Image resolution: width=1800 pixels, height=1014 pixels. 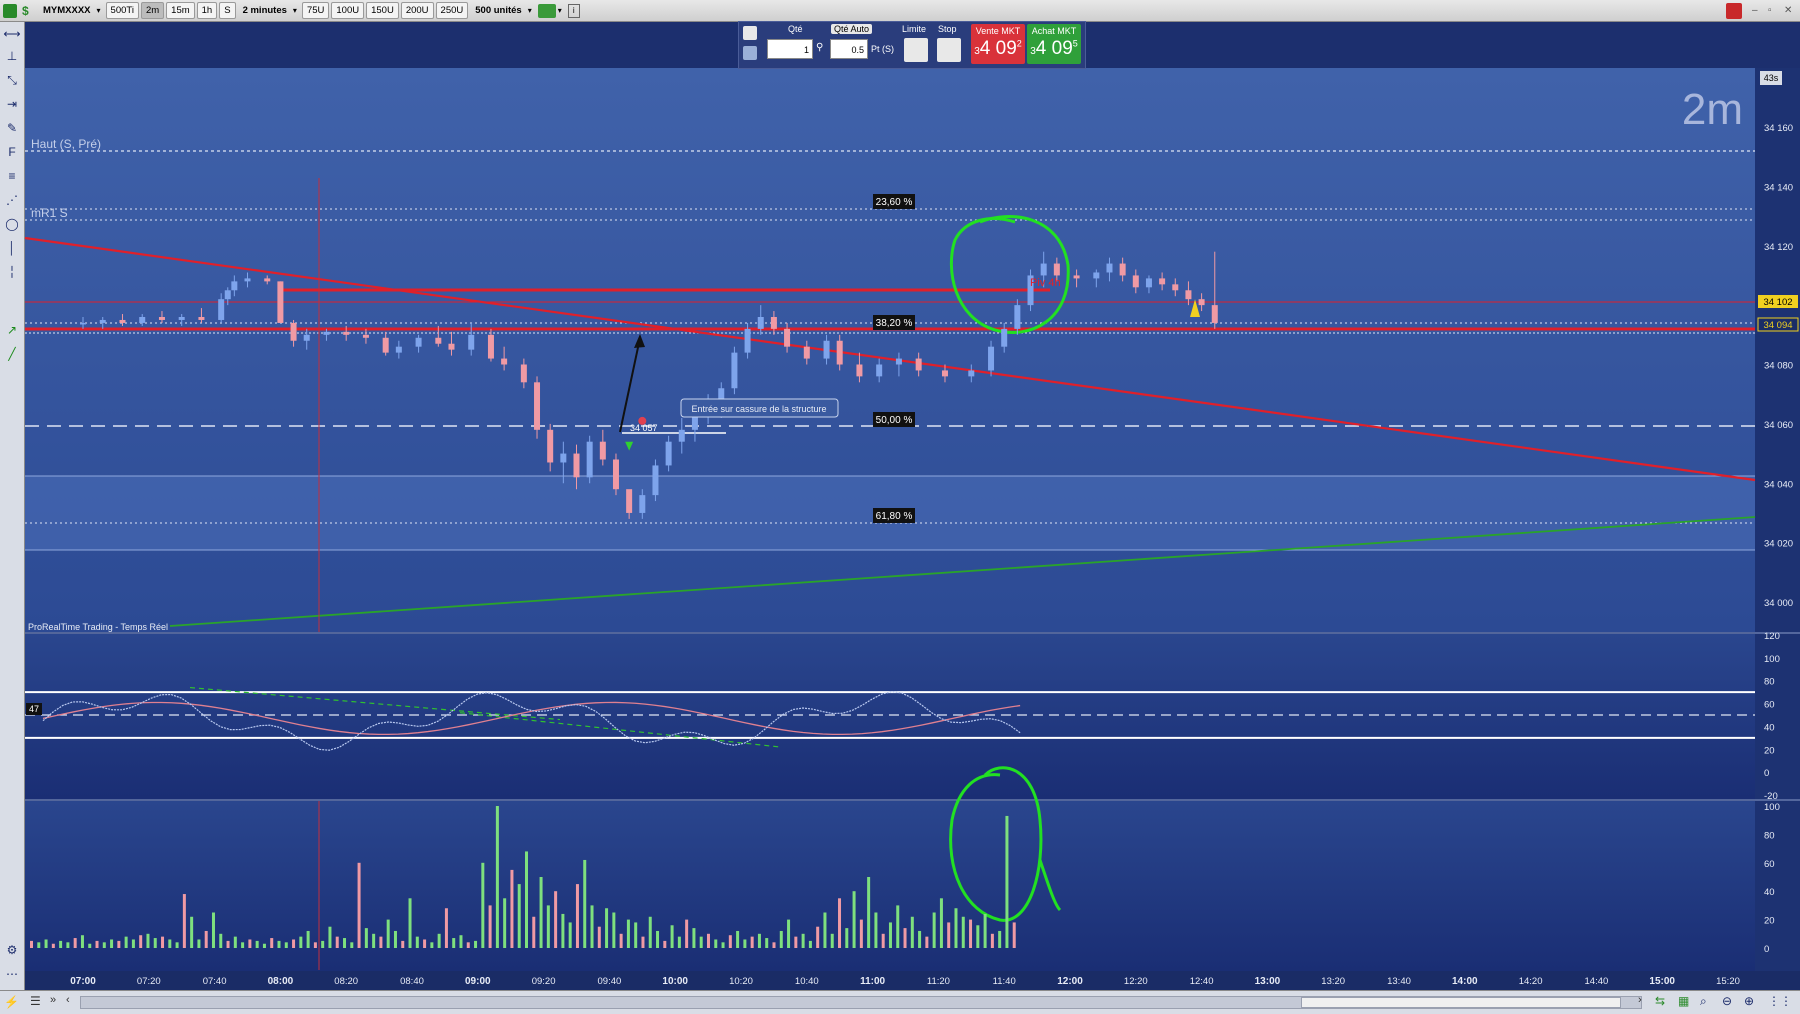 What do you see at coordinates (750, 53) in the screenshot?
I see `keypad-icon` at bounding box center [750, 53].